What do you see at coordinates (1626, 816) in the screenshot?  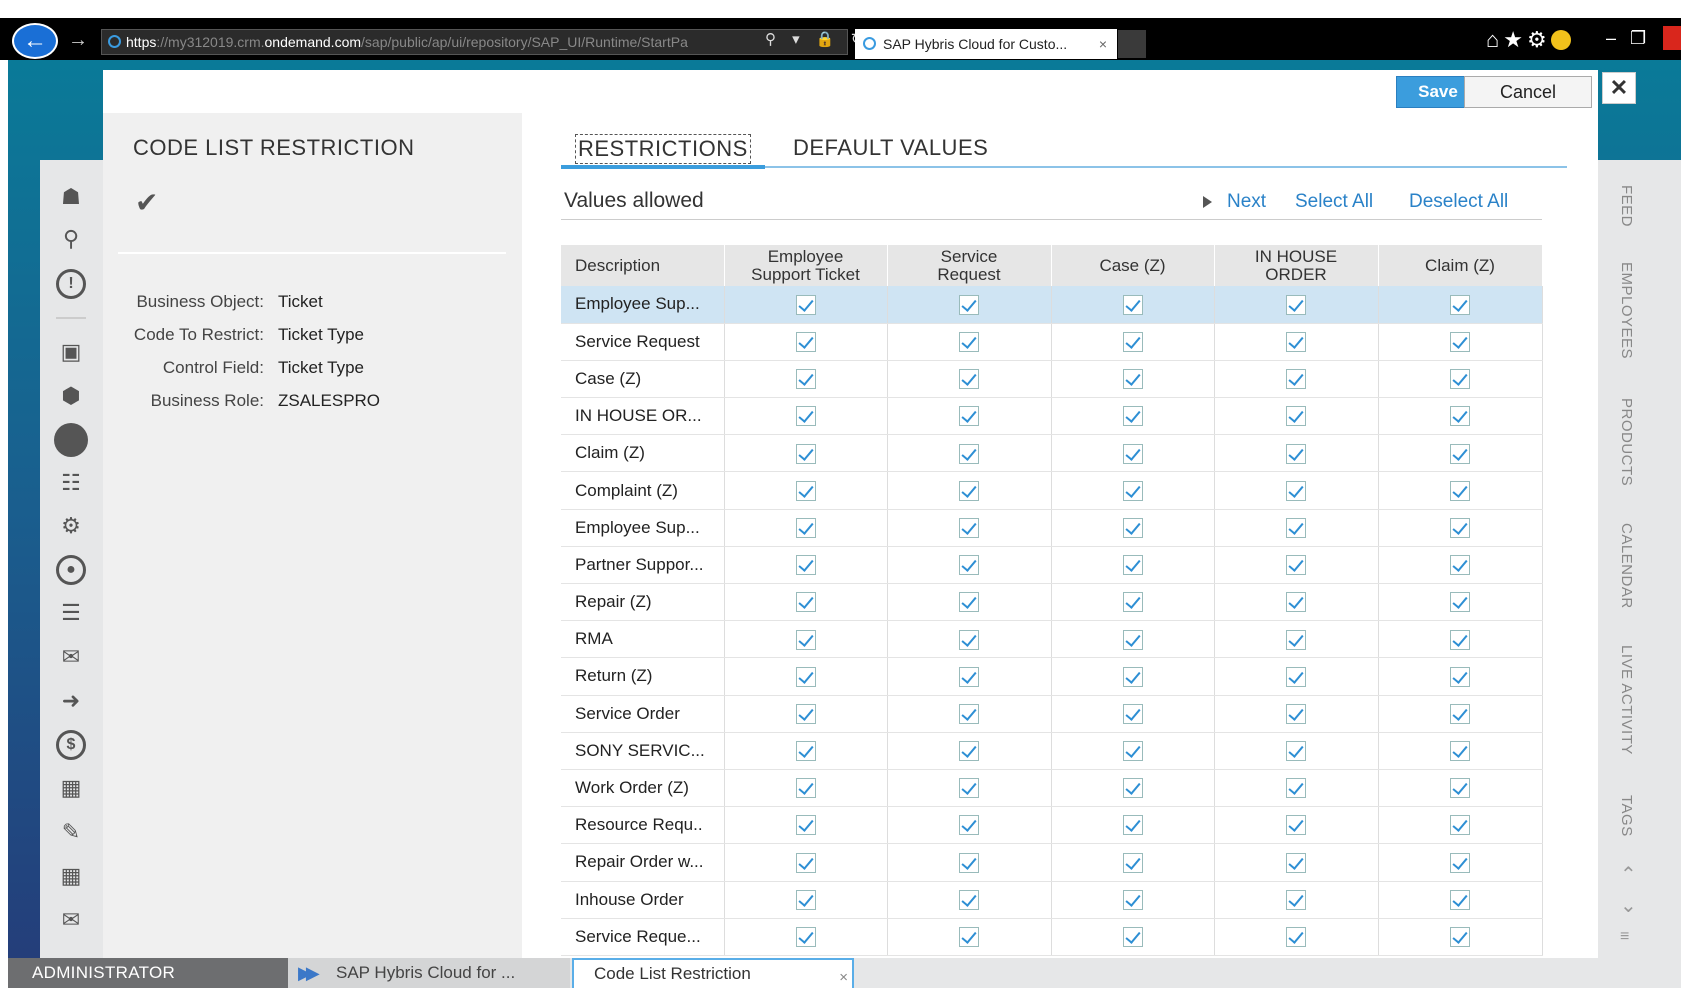 I see `right-nav-tags: TAGS` at bounding box center [1626, 816].